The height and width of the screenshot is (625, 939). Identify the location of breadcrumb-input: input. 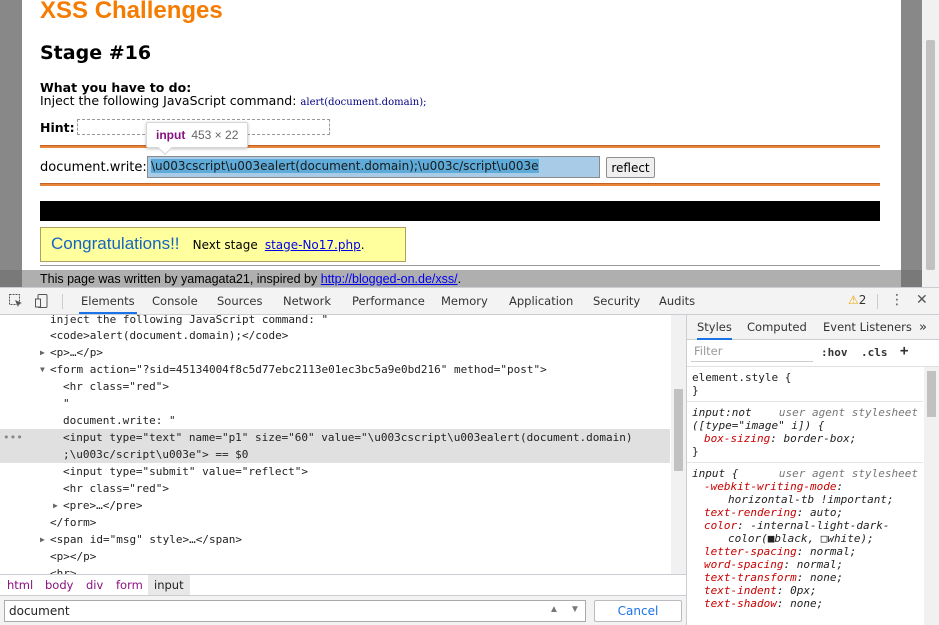
(169, 585).